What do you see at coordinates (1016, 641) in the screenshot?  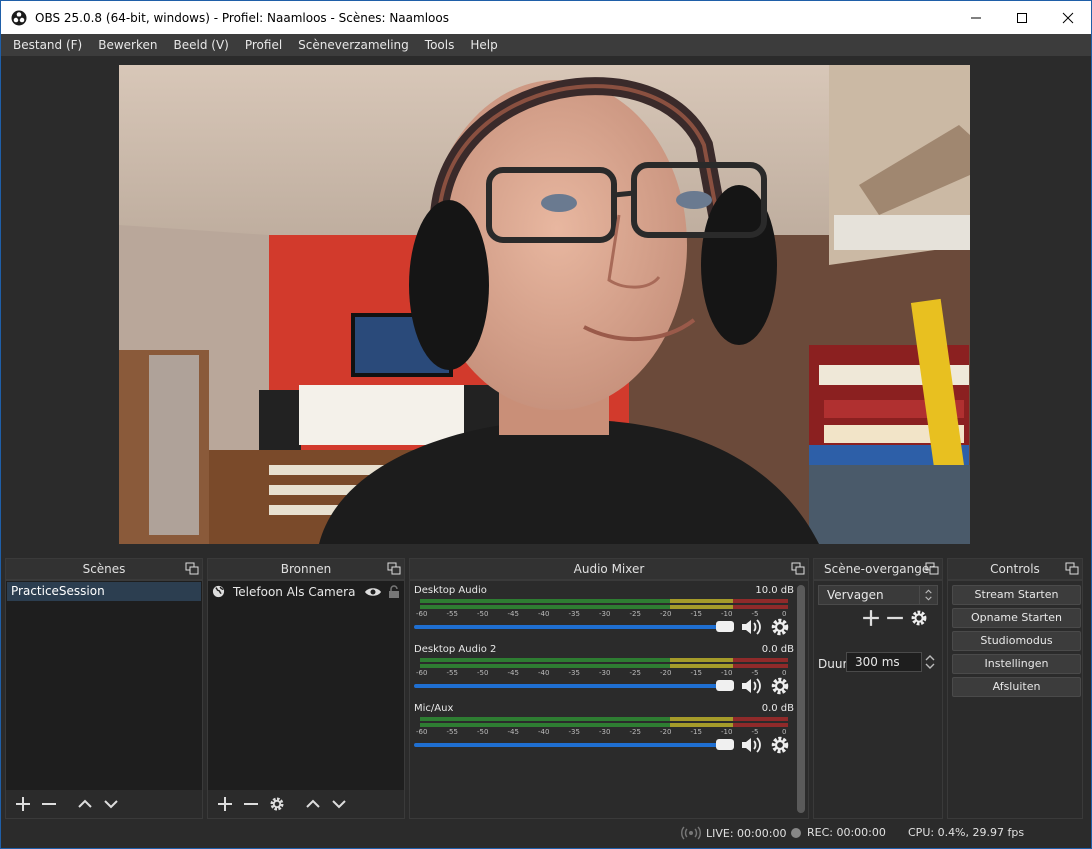 I see `studio-mode-button: Studiomodus` at bounding box center [1016, 641].